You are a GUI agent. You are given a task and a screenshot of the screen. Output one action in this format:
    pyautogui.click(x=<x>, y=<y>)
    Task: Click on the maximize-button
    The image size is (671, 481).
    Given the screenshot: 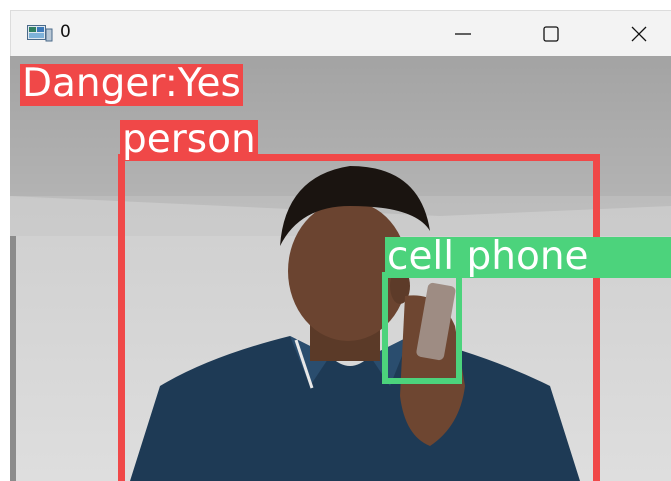 What is the action you would take?
    pyautogui.click(x=551, y=34)
    